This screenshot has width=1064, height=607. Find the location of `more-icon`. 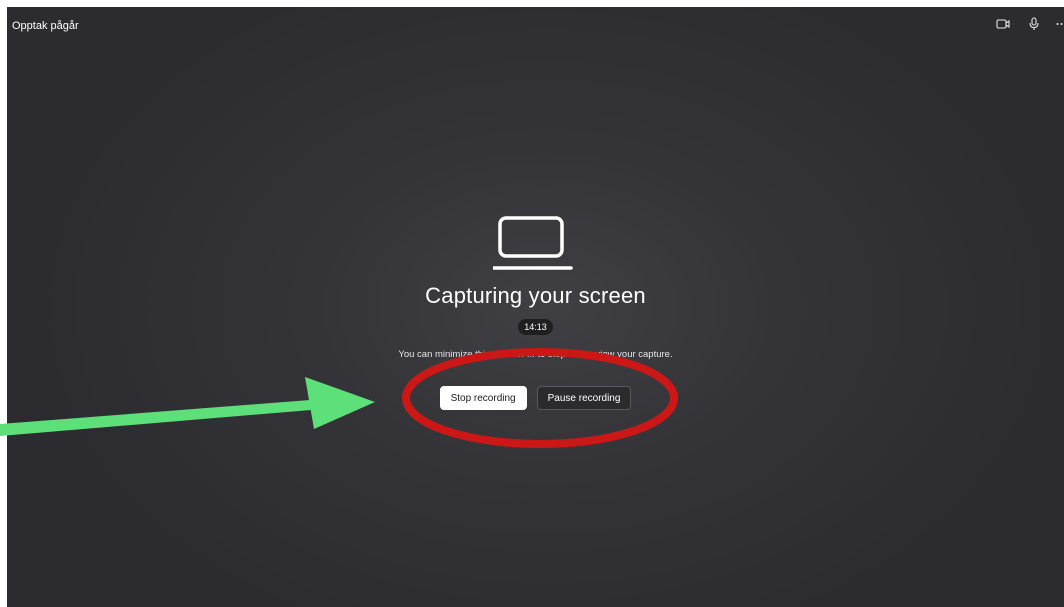

more-icon is located at coordinates (1060, 24).